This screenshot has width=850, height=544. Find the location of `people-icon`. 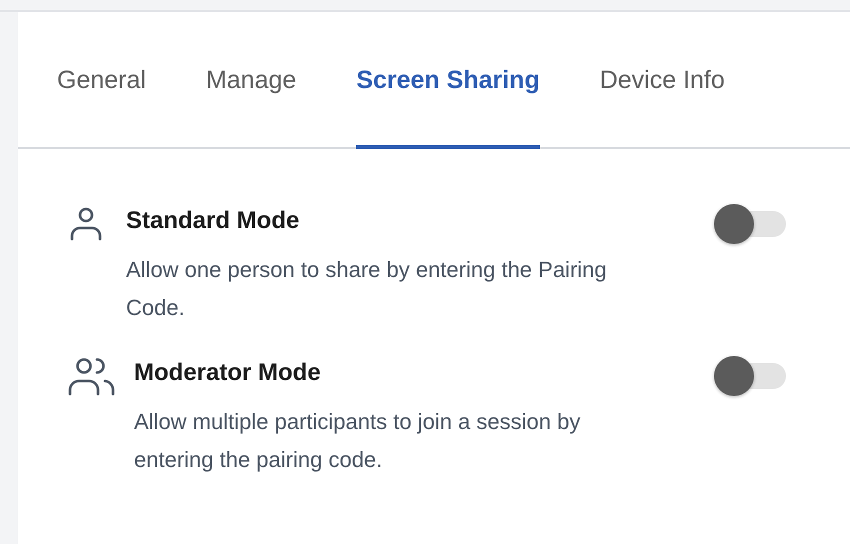

people-icon is located at coordinates (92, 376).